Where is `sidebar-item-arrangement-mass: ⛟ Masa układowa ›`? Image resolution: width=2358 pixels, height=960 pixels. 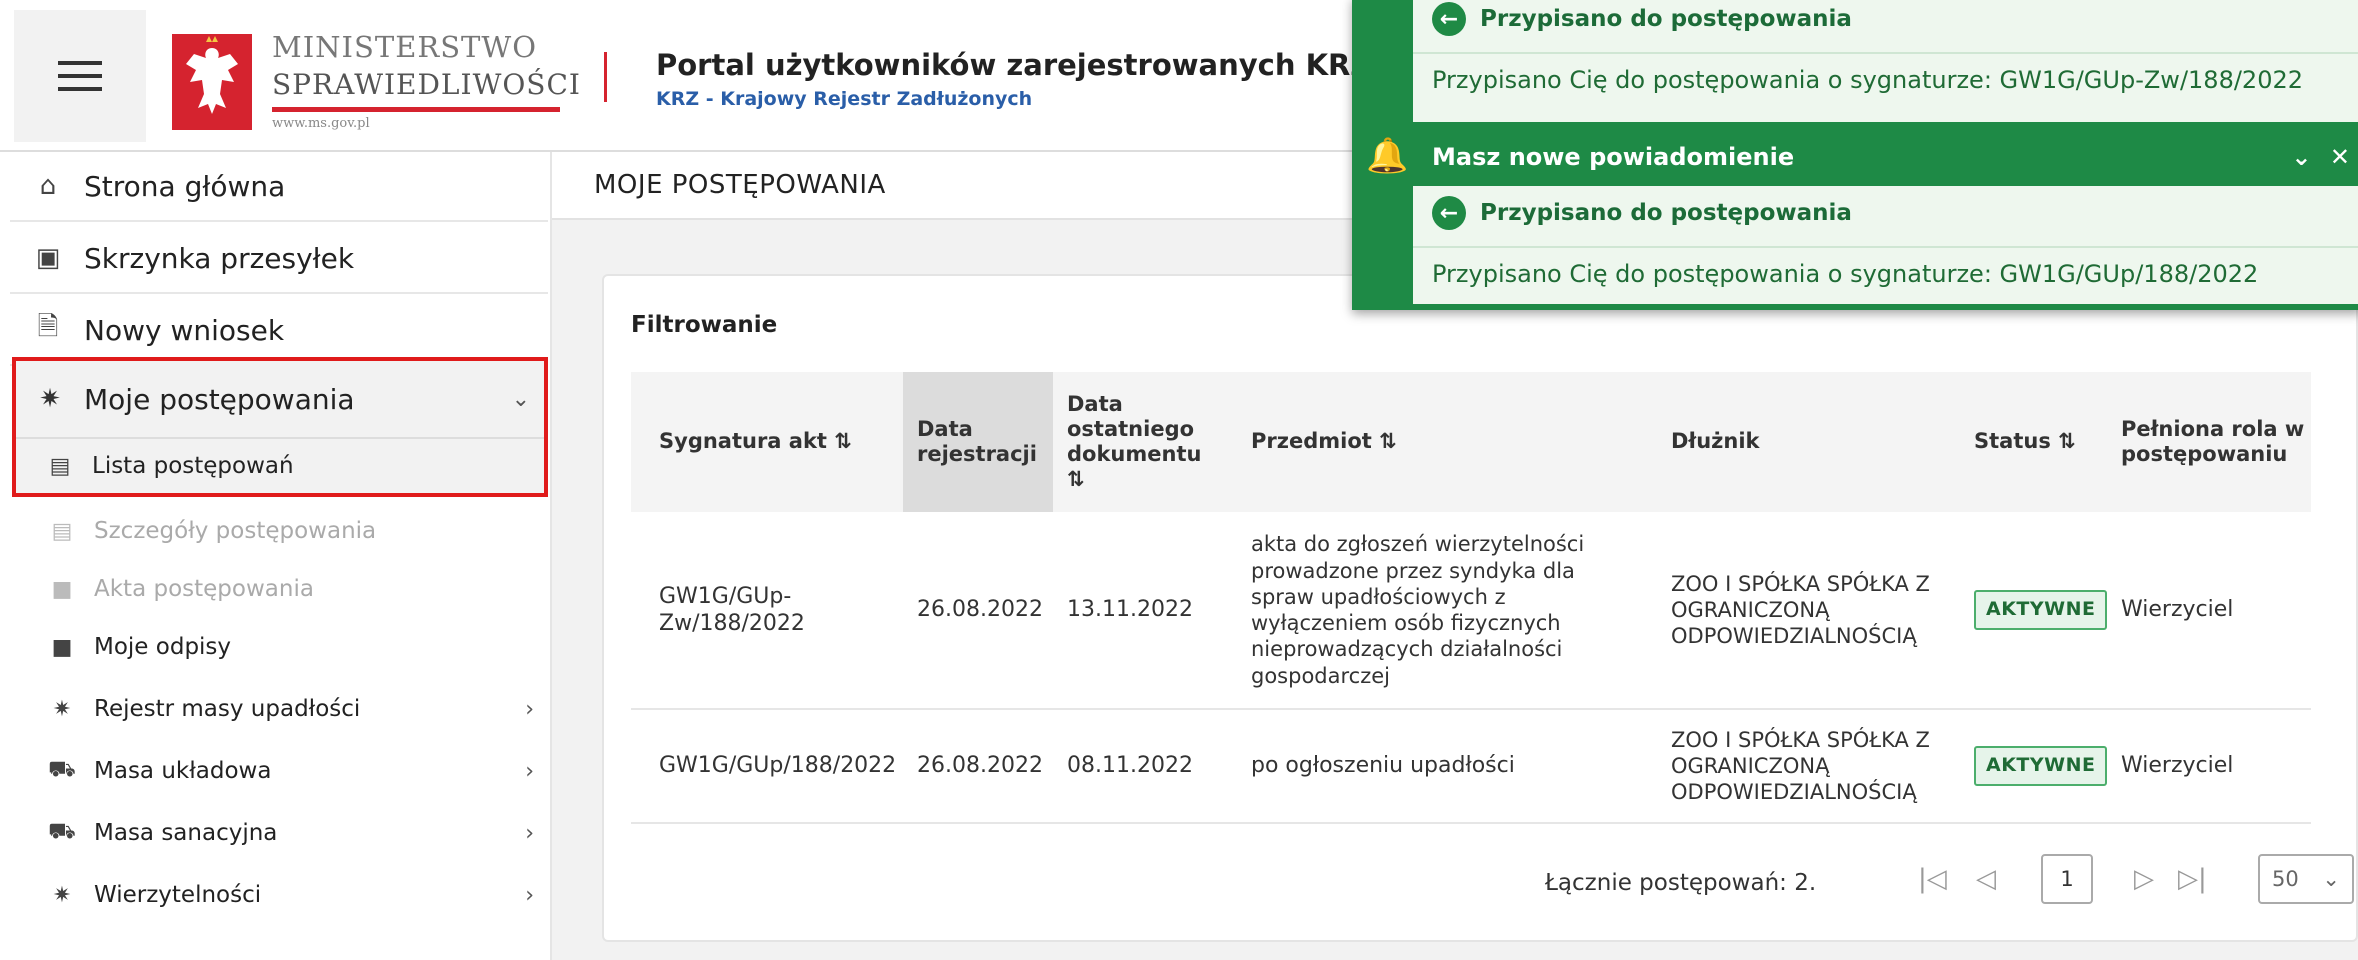 sidebar-item-arrangement-mass: ⛟ Masa układowa › is located at coordinates (279, 771).